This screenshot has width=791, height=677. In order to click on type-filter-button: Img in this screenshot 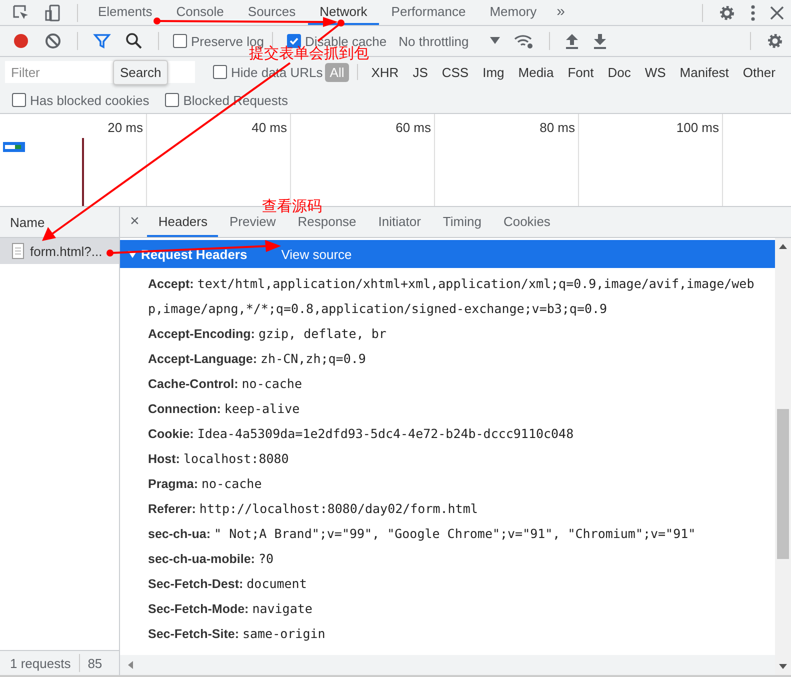, I will do `click(494, 72)`.